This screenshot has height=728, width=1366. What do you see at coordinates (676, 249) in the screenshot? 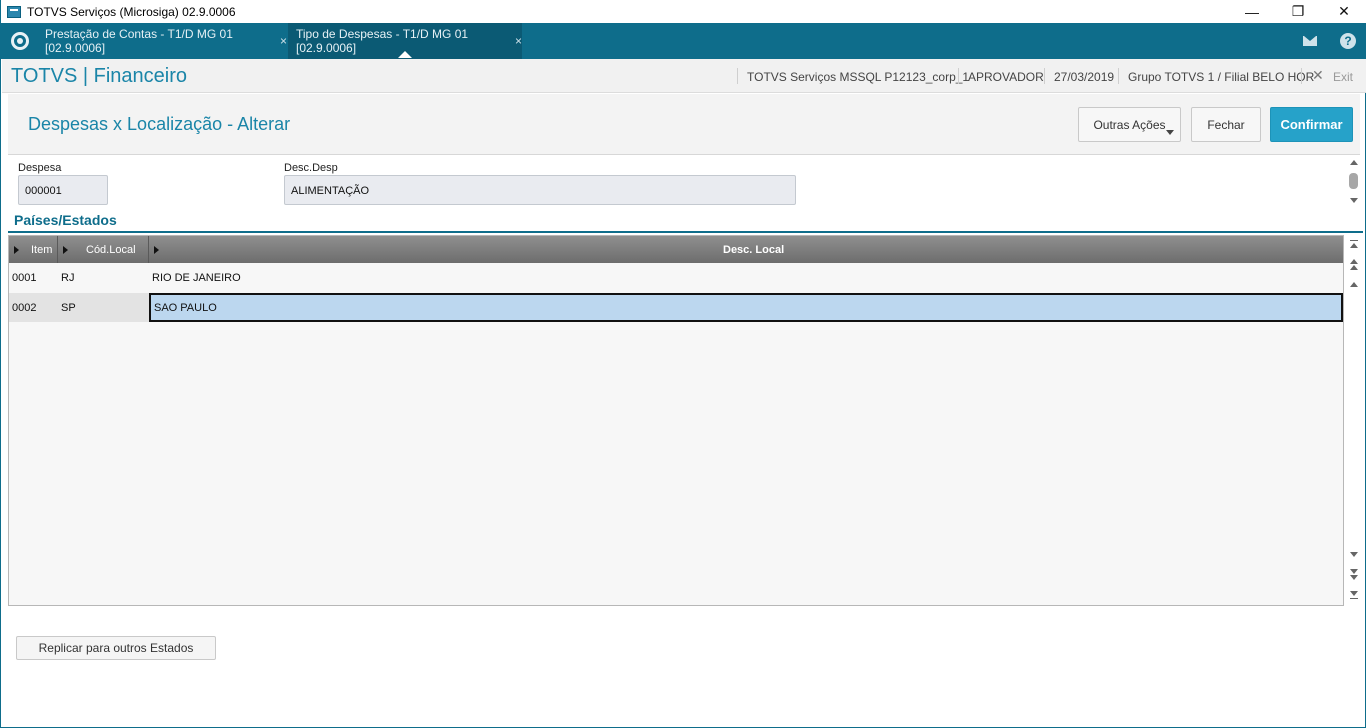
I see `grid-header: Item Cód.Local Desc. Local` at bounding box center [676, 249].